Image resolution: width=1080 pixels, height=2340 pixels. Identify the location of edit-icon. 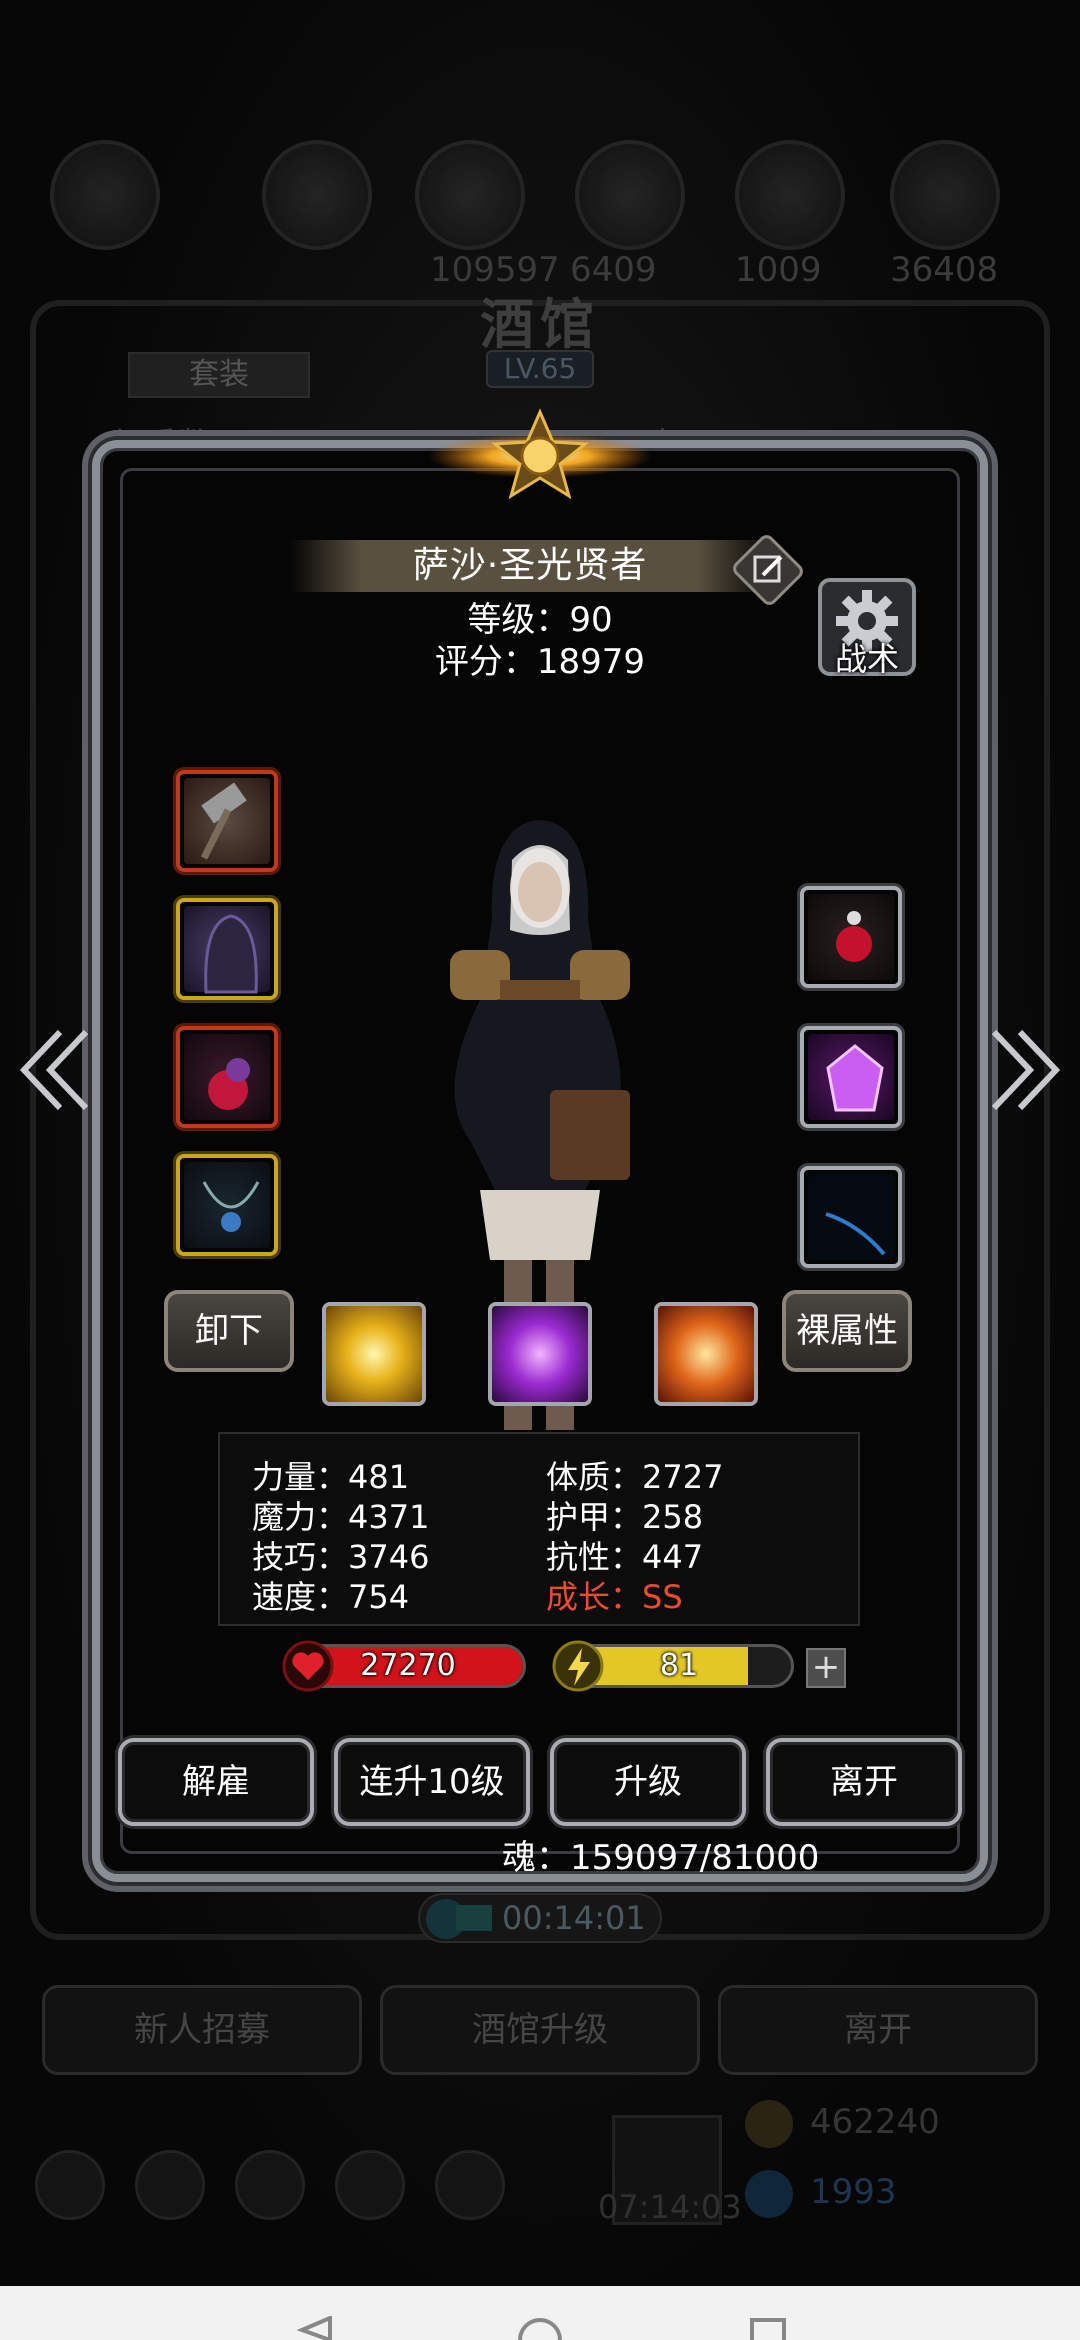
(768, 569).